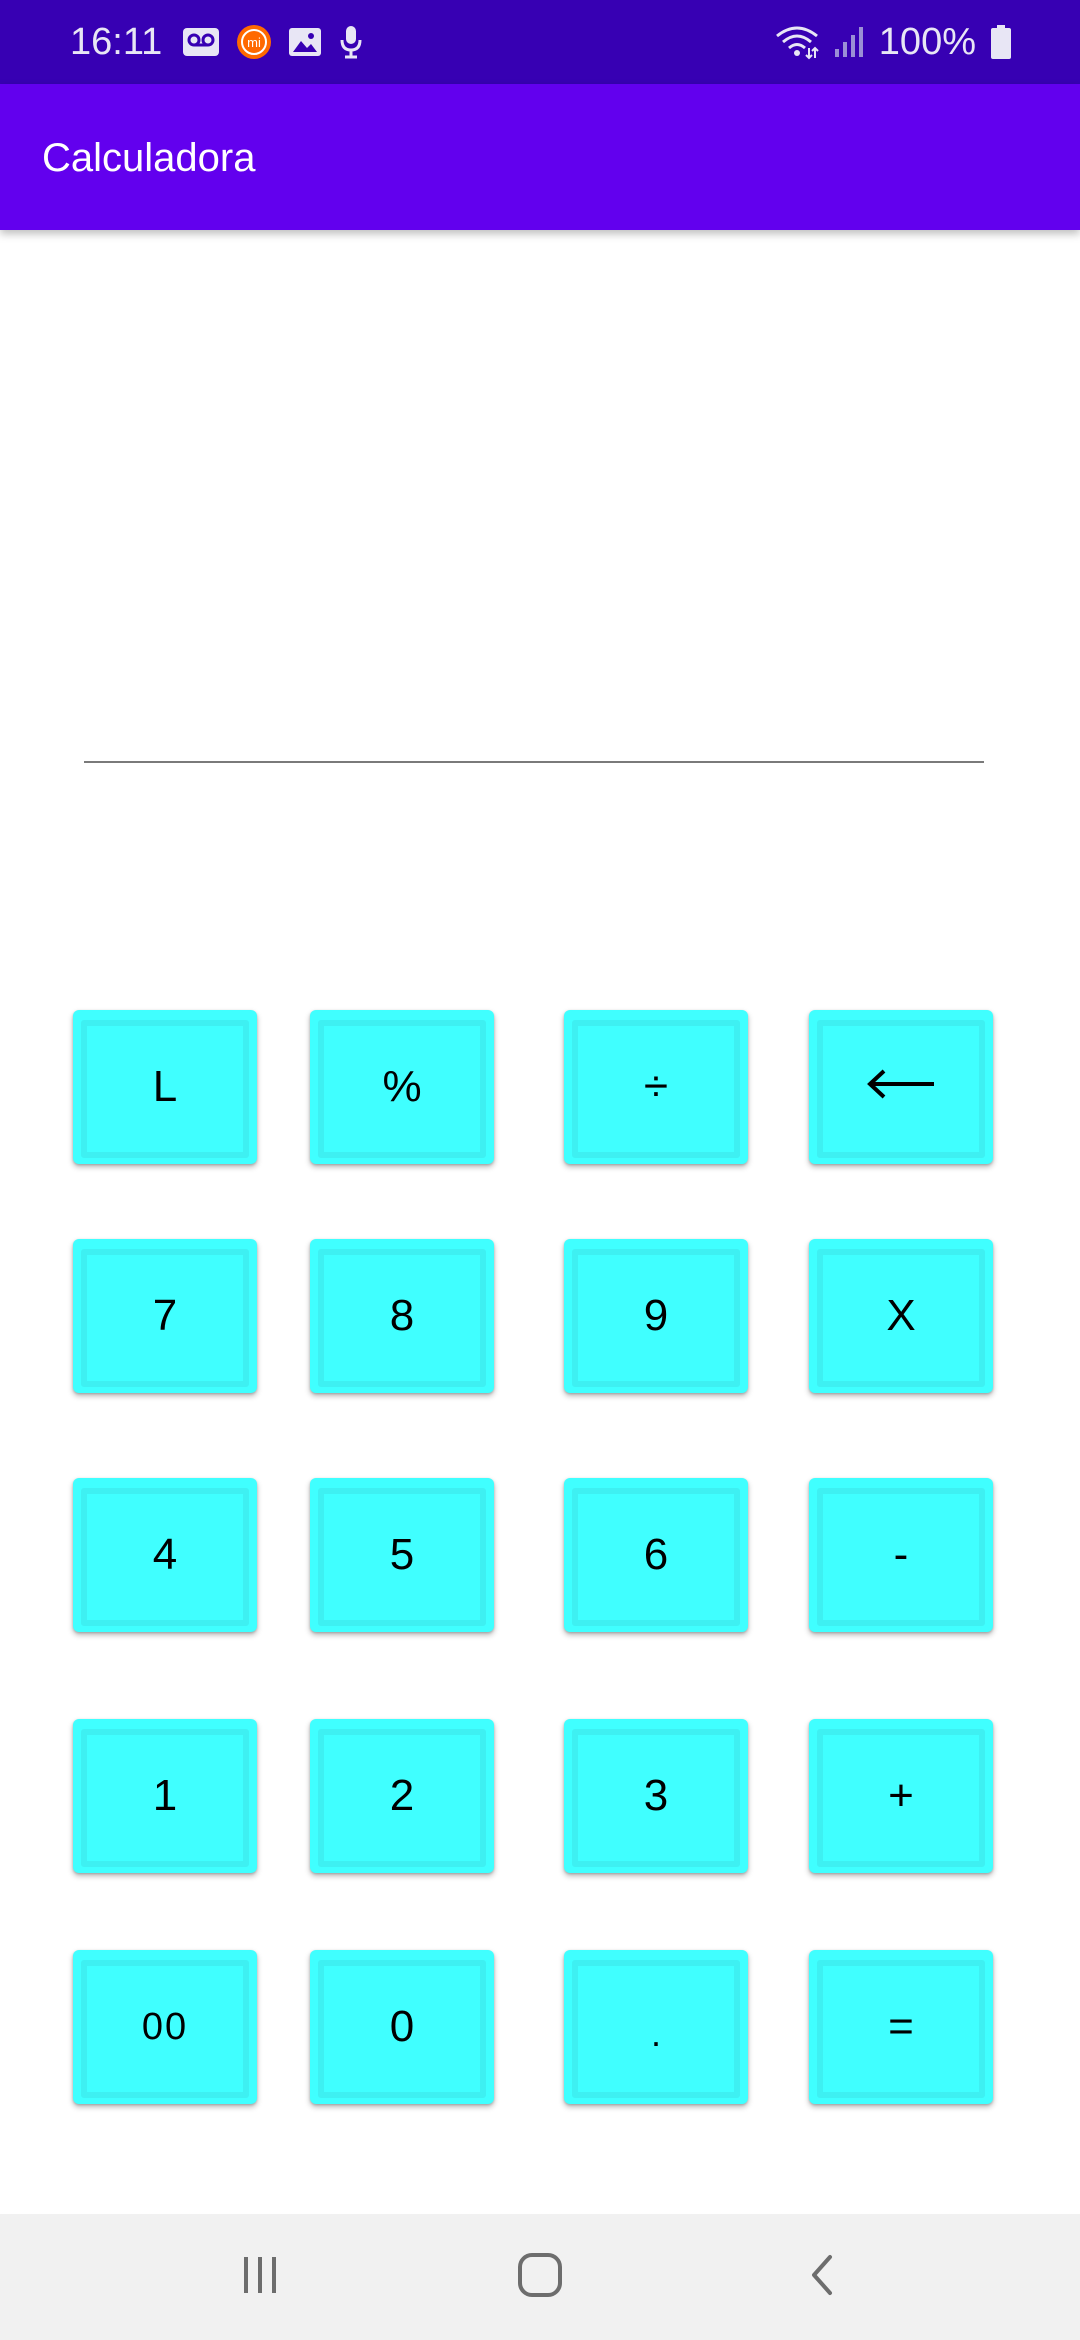 The width and height of the screenshot is (1080, 2340). I want to click on key-label: 0, so click(402, 2026).